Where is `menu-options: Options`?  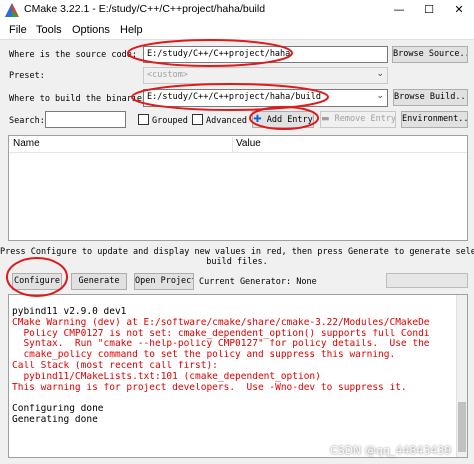
menu-options: Options is located at coordinates (91, 30).